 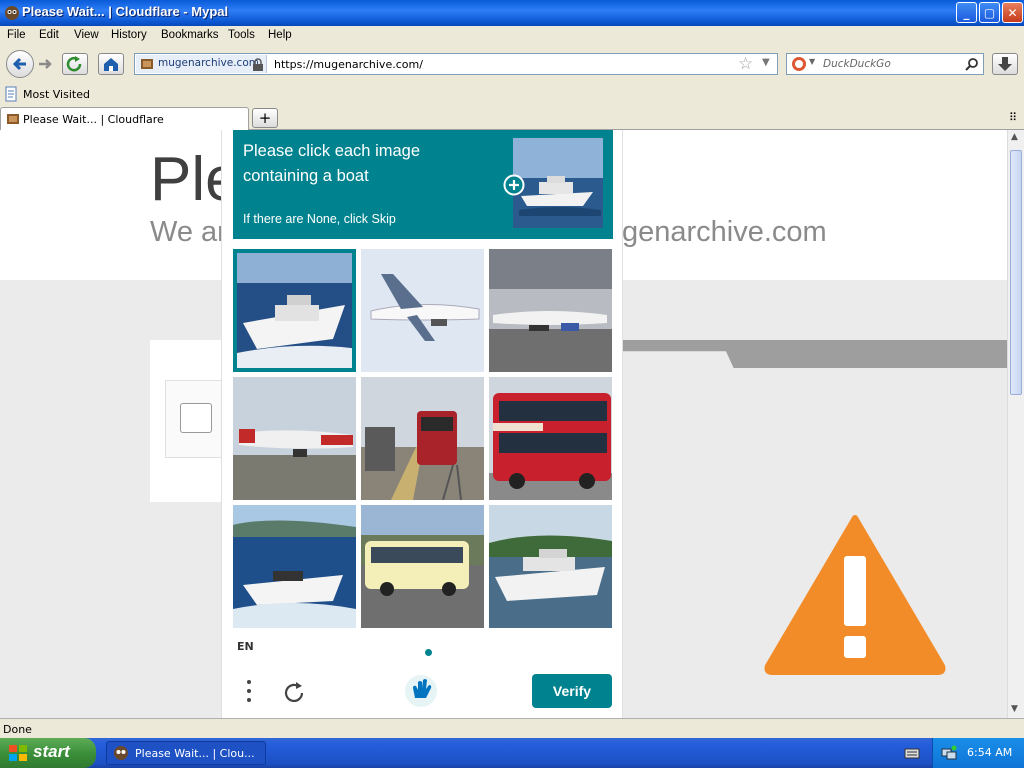 What do you see at coordinates (18, 753) in the screenshot?
I see `windows-logo-icon` at bounding box center [18, 753].